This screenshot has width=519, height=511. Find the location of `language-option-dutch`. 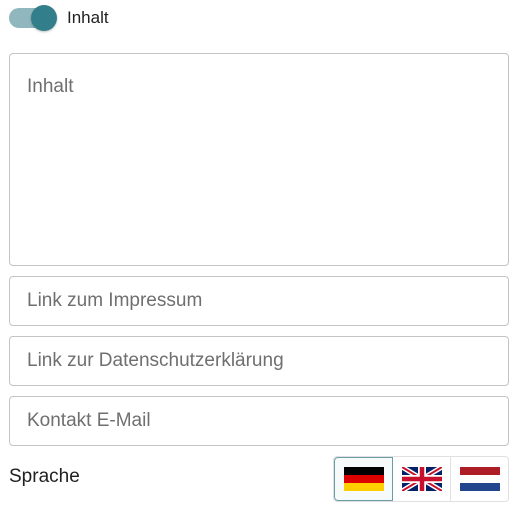

language-option-dutch is located at coordinates (479, 479).